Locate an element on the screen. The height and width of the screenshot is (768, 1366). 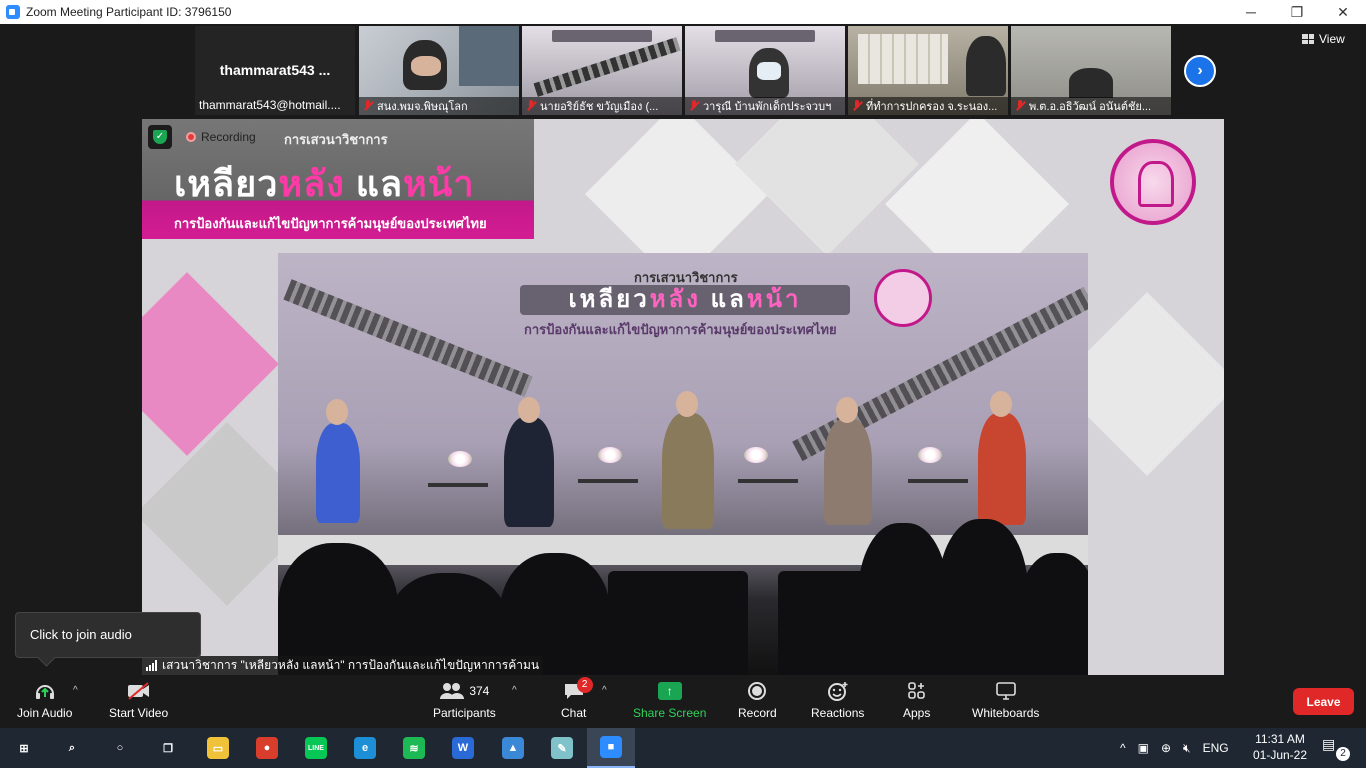
taskbar-webex-button: W is located at coordinates (463, 748).